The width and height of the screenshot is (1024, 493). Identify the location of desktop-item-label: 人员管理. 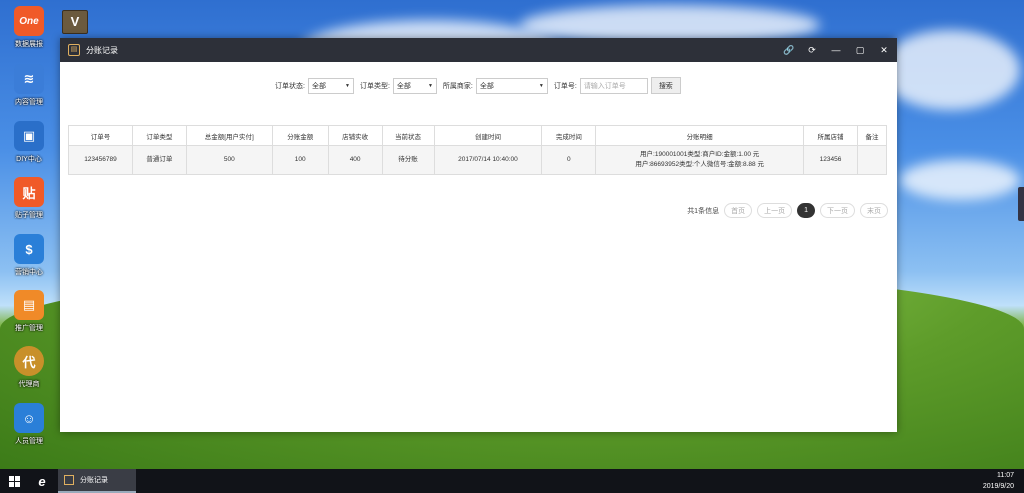
(29, 441).